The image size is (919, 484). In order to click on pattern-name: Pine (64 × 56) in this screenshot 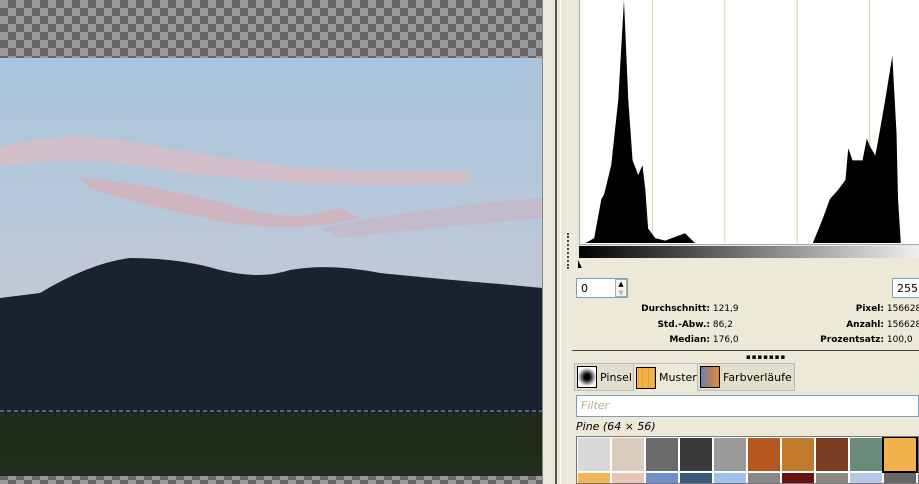, I will do `click(616, 426)`.